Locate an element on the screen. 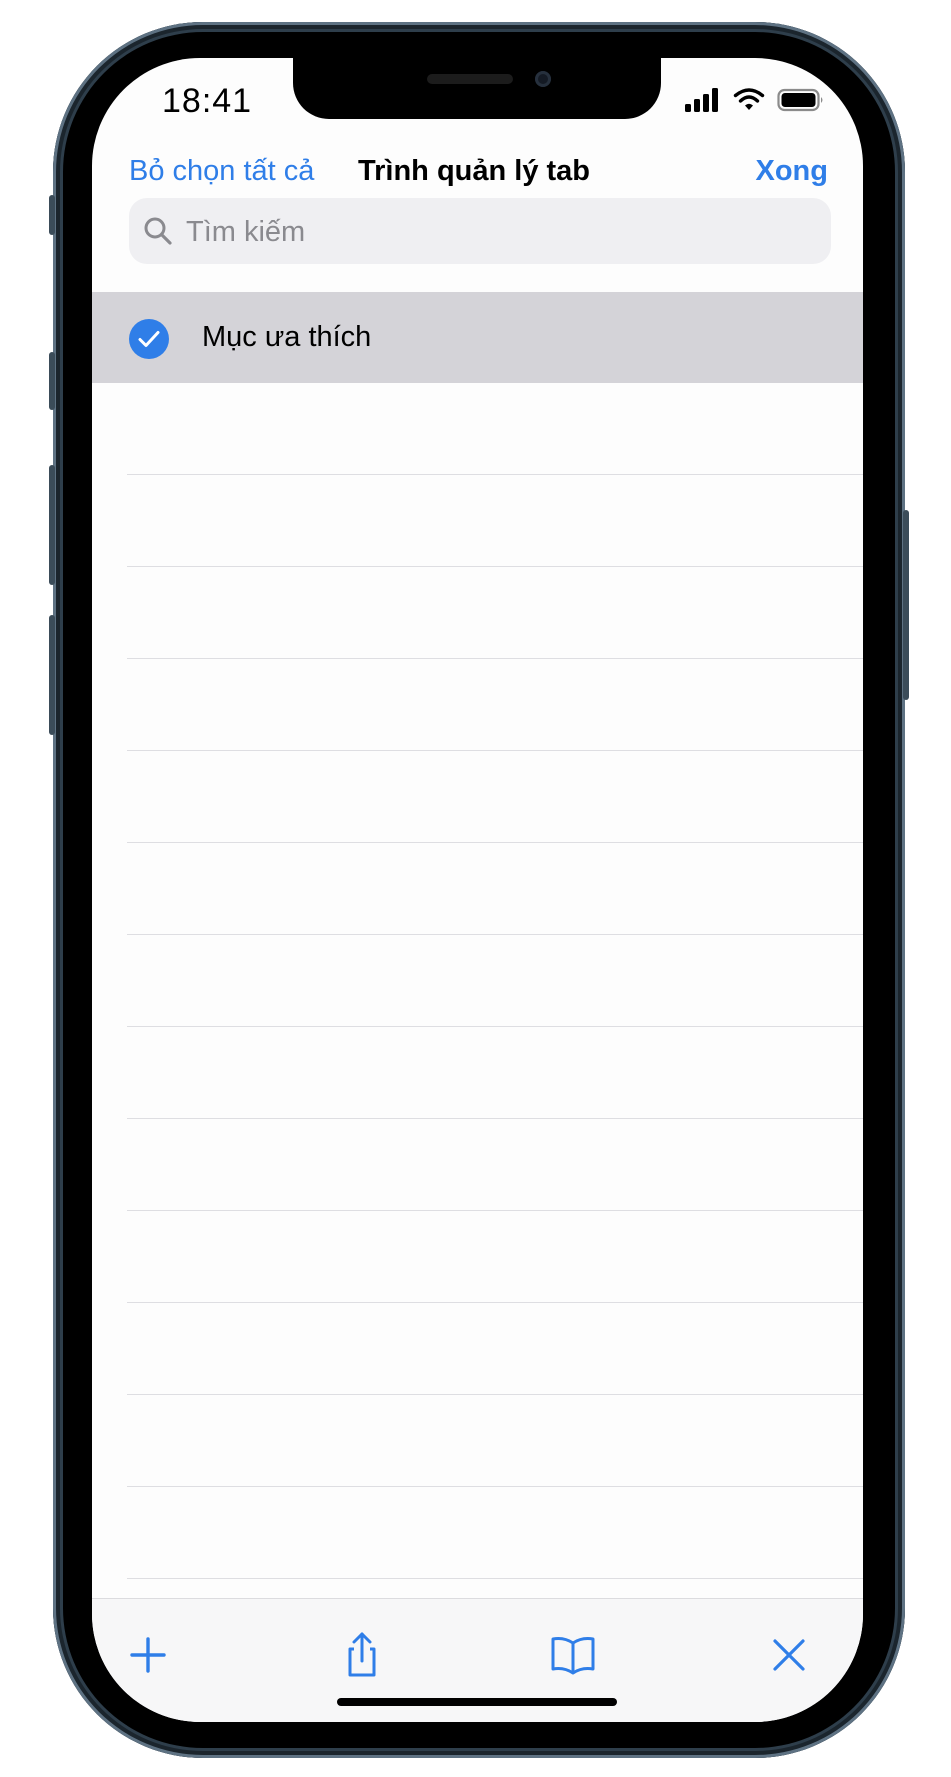  done-button: Xong is located at coordinates (792, 171).